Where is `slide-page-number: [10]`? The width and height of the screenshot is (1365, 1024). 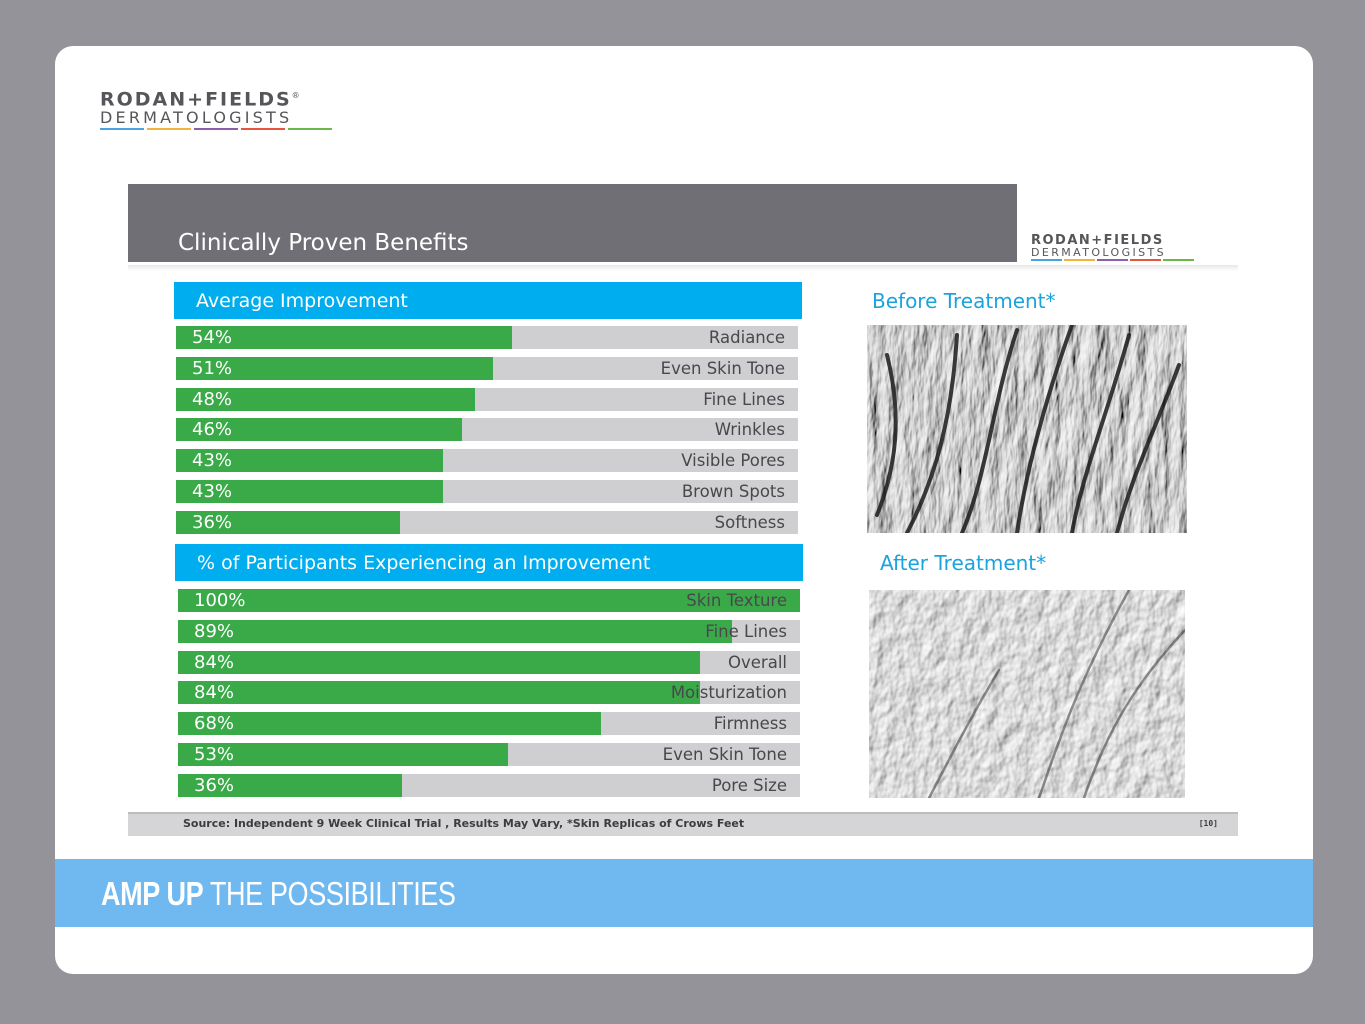 slide-page-number: [10] is located at coordinates (1208, 823).